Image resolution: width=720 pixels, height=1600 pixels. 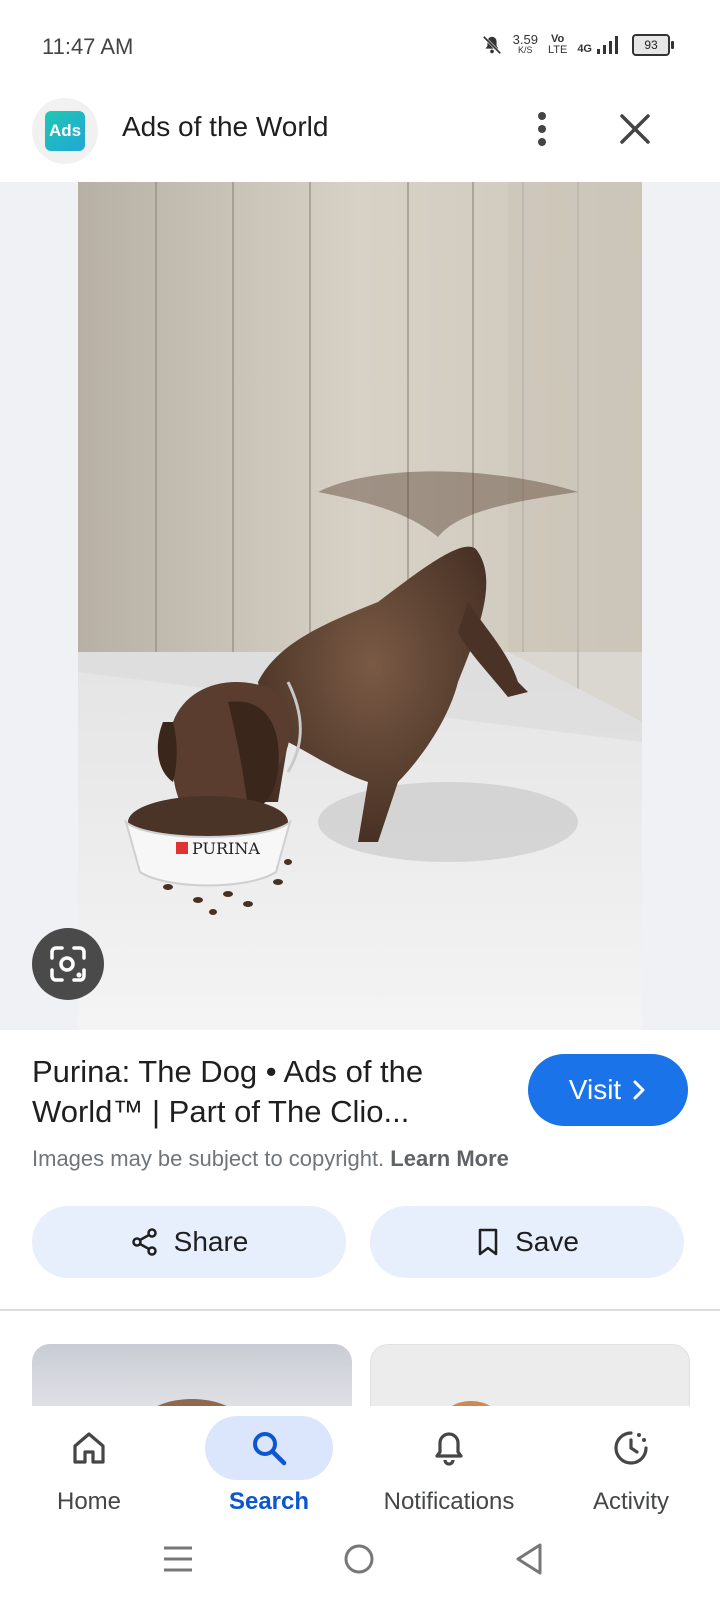 What do you see at coordinates (607, 45) in the screenshot?
I see `signal-icon` at bounding box center [607, 45].